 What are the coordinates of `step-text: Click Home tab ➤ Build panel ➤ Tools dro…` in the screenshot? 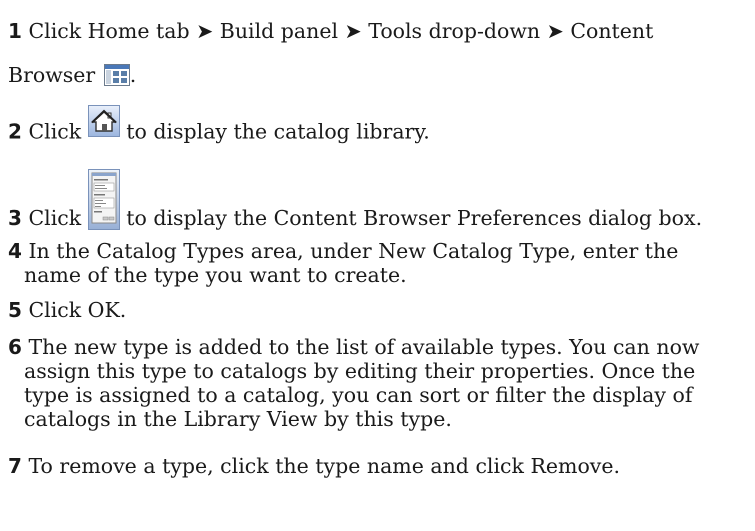 It's located at (341, 31).